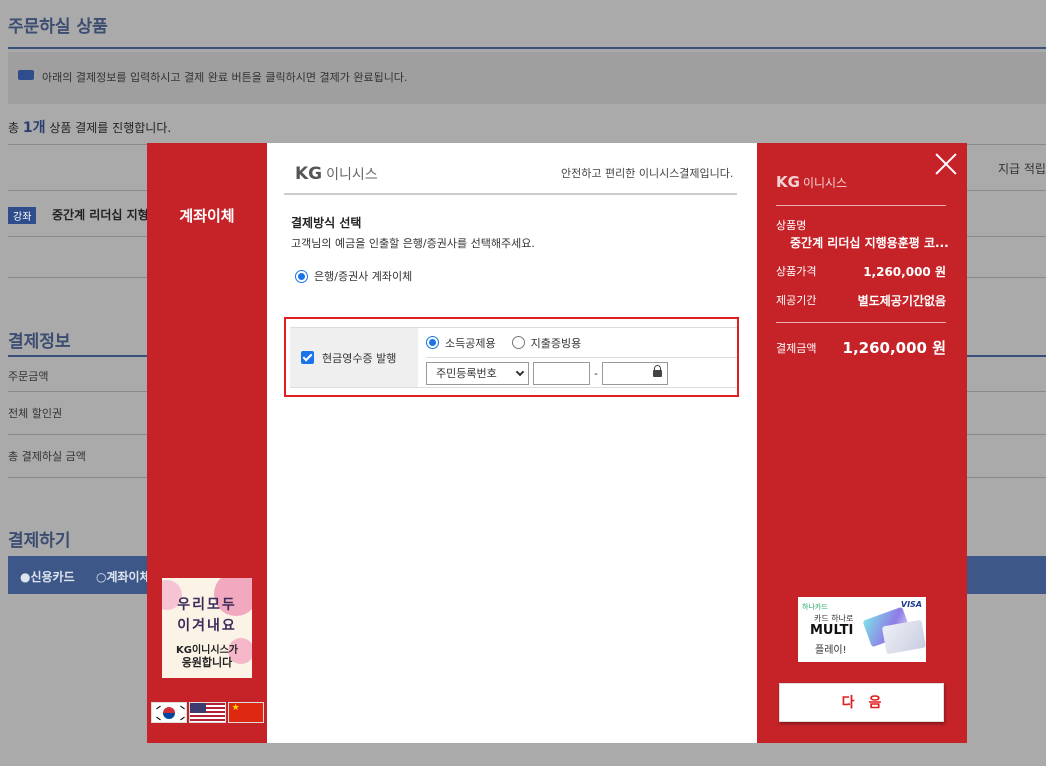 This screenshot has width=1046, height=766. Describe the element at coordinates (123, 576) in the screenshot. I see `pay-option-transfer: ○계좌이체` at that location.